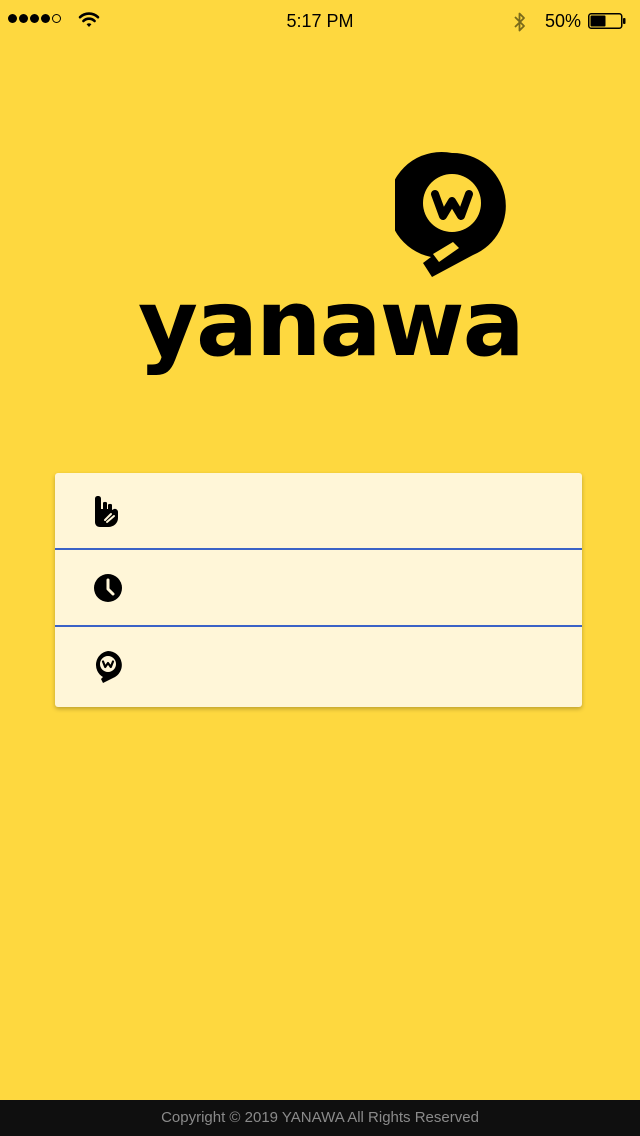 The width and height of the screenshot is (640, 1136). Describe the element at coordinates (318, 510) in the screenshot. I see `menu-item-gesture` at that location.